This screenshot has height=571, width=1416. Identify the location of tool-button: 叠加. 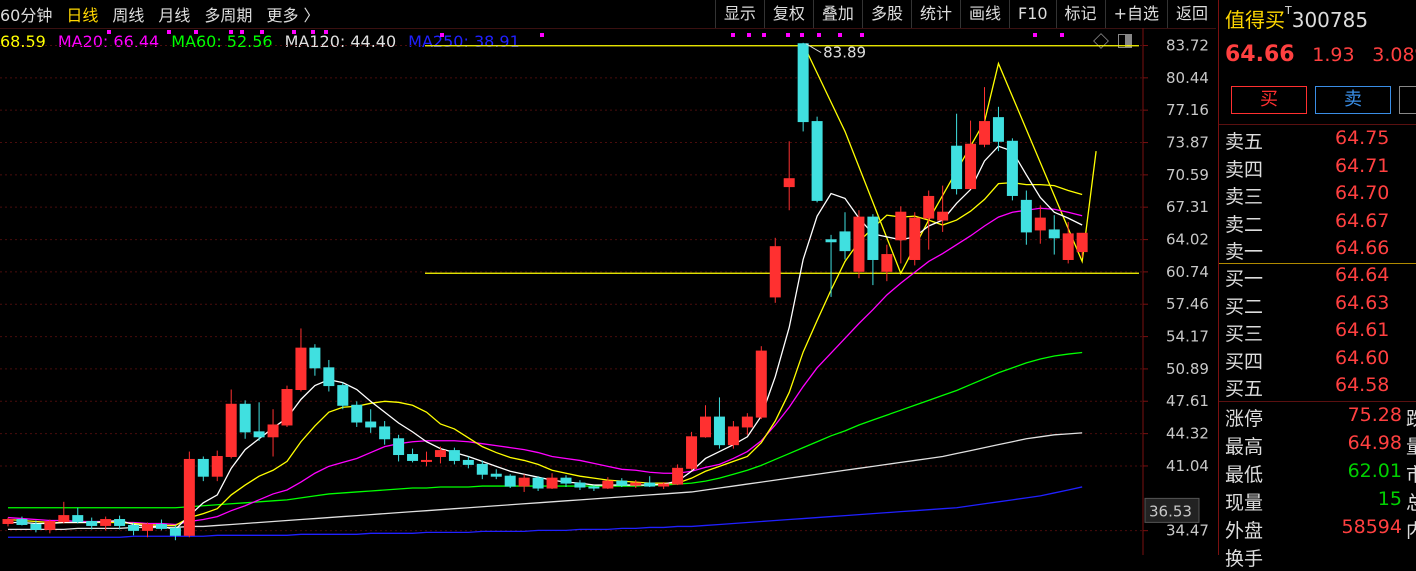
(837, 14).